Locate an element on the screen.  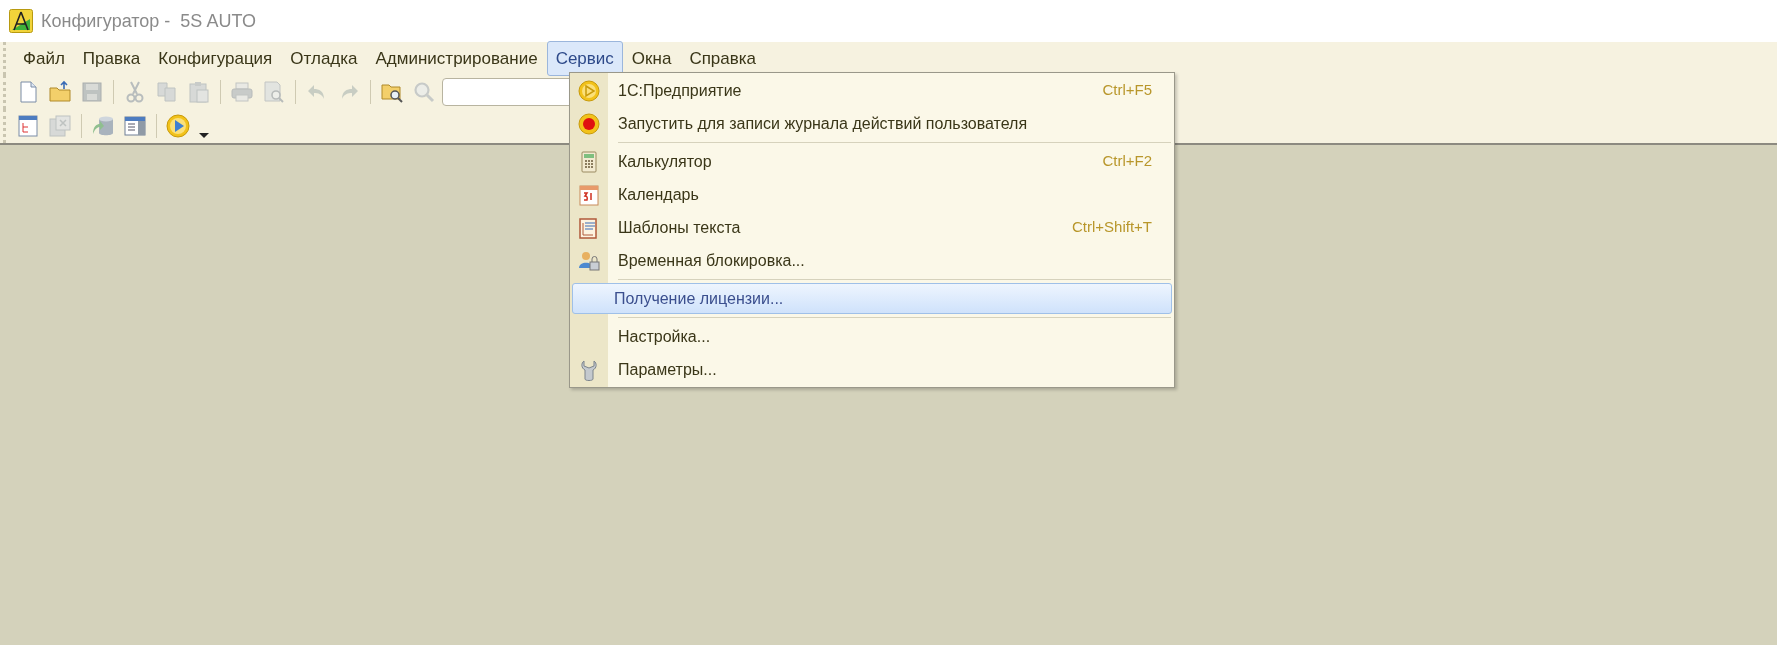
table-window-icon is located at coordinates (135, 126).